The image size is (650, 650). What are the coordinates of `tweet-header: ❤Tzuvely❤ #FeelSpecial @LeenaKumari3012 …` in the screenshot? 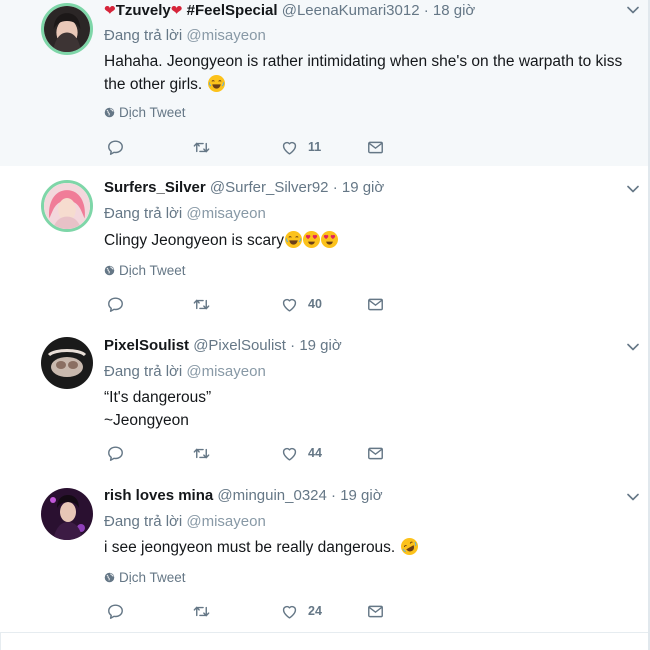 It's located at (289, 10).